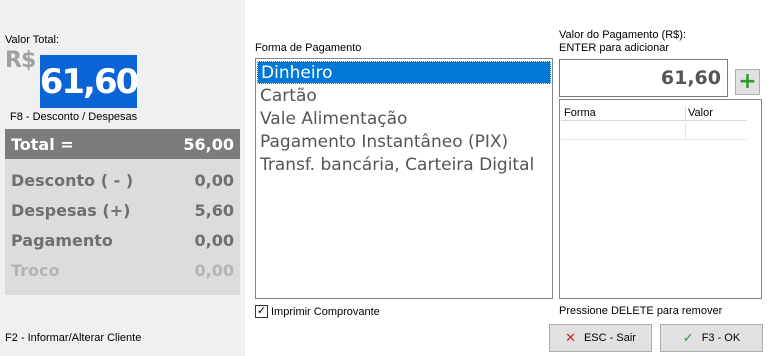  Describe the element at coordinates (641, 311) in the screenshot. I see `delete-hint: Pressione DELETE para remover` at that location.